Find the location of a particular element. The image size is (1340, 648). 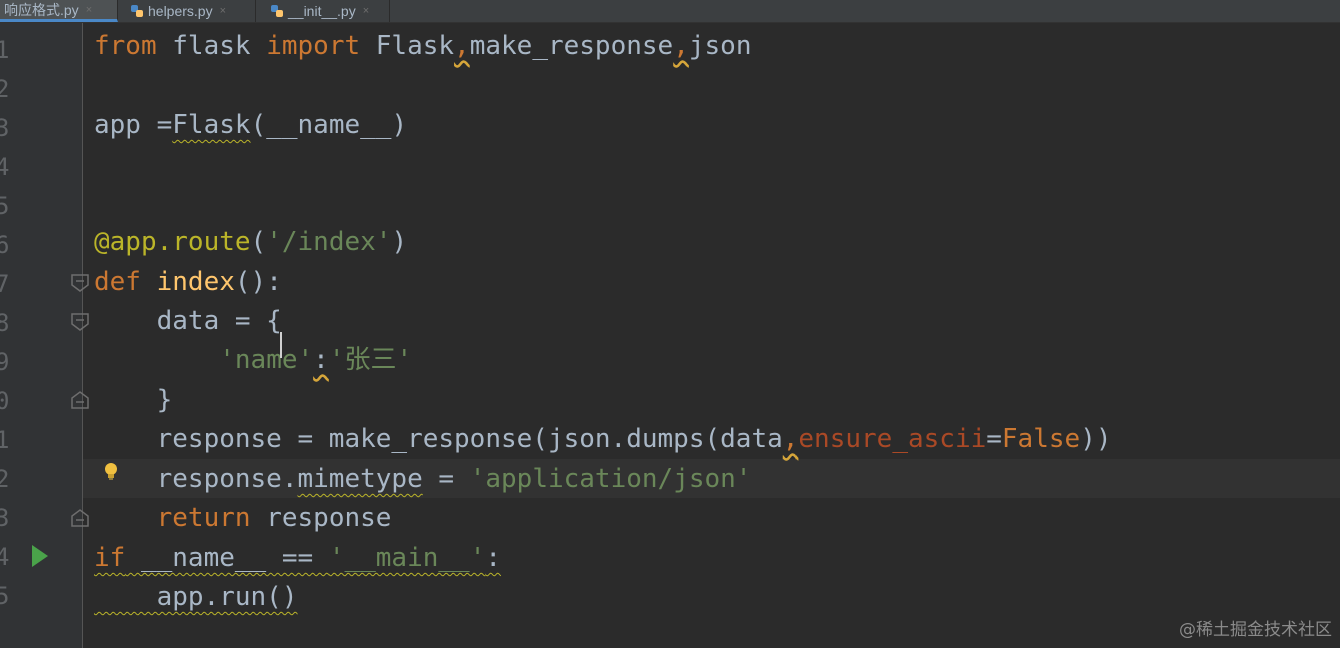

code-text: )) is located at coordinates (1096, 439).